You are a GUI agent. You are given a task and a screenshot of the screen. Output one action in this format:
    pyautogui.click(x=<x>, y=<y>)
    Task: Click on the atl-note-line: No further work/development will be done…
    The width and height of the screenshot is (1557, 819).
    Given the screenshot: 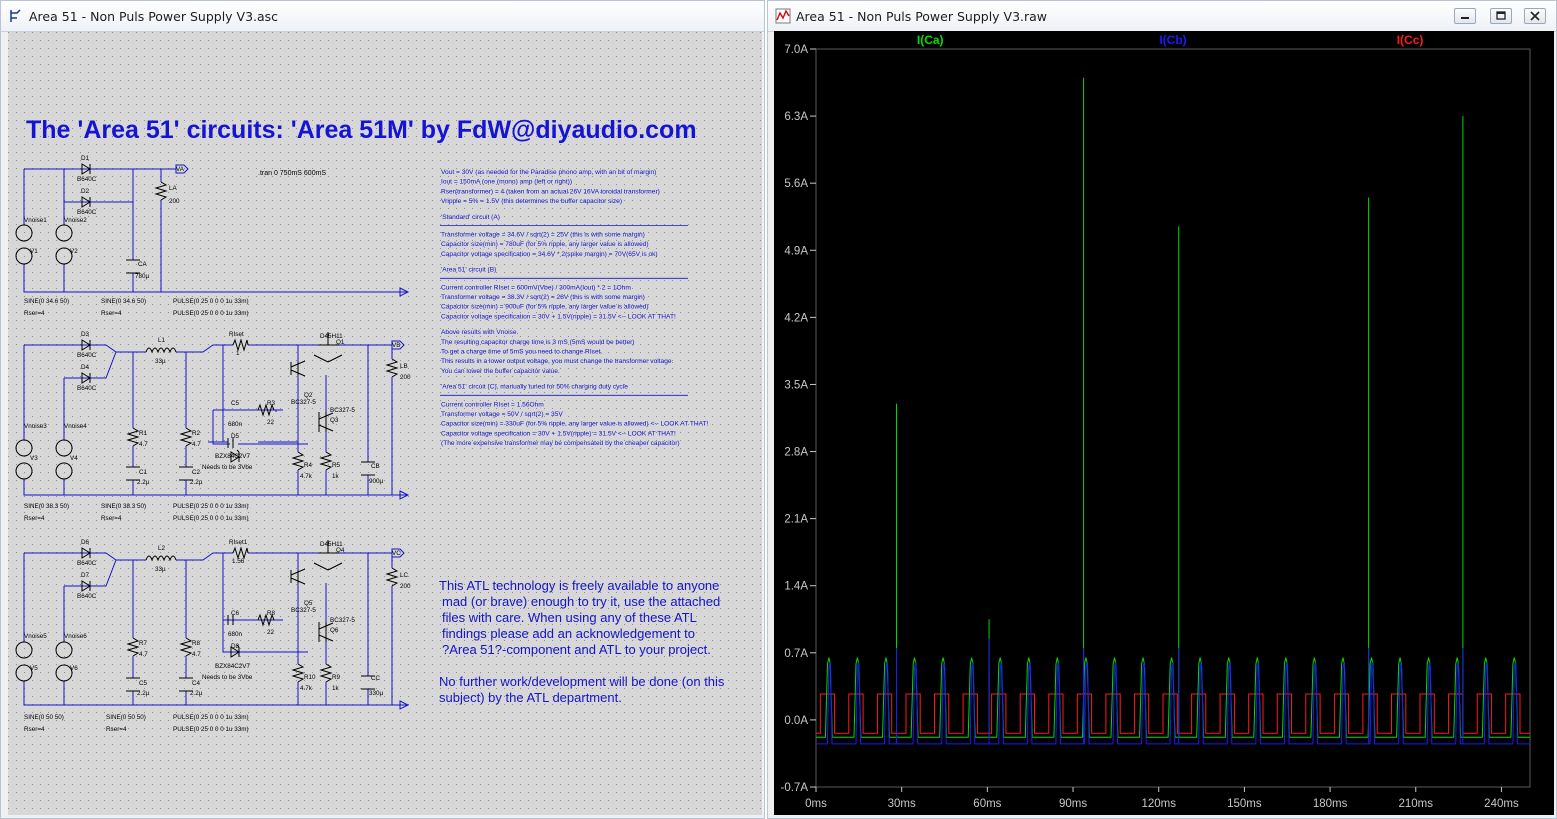 What is the action you would take?
    pyautogui.click(x=582, y=681)
    